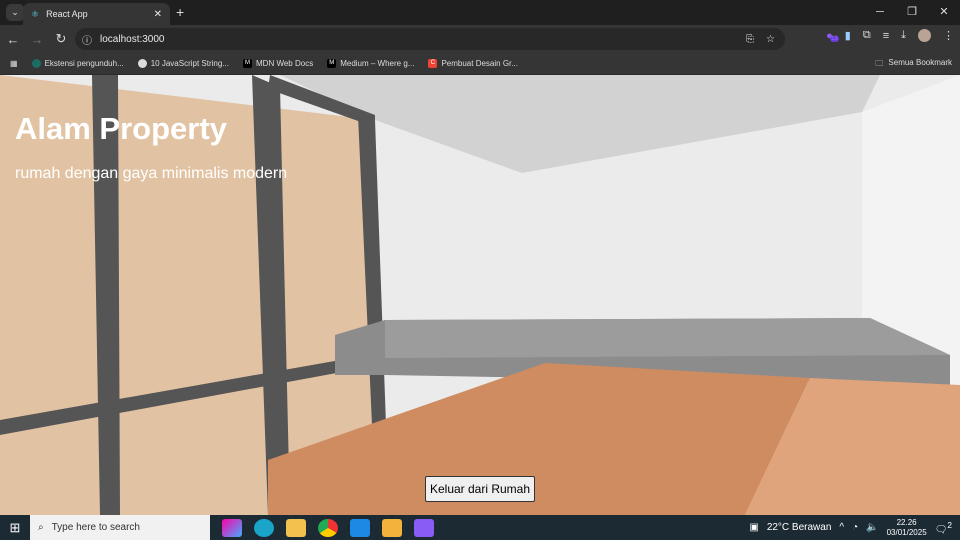 This screenshot has height=540, width=960. I want to click on page-title: Alam Property, so click(121, 128).